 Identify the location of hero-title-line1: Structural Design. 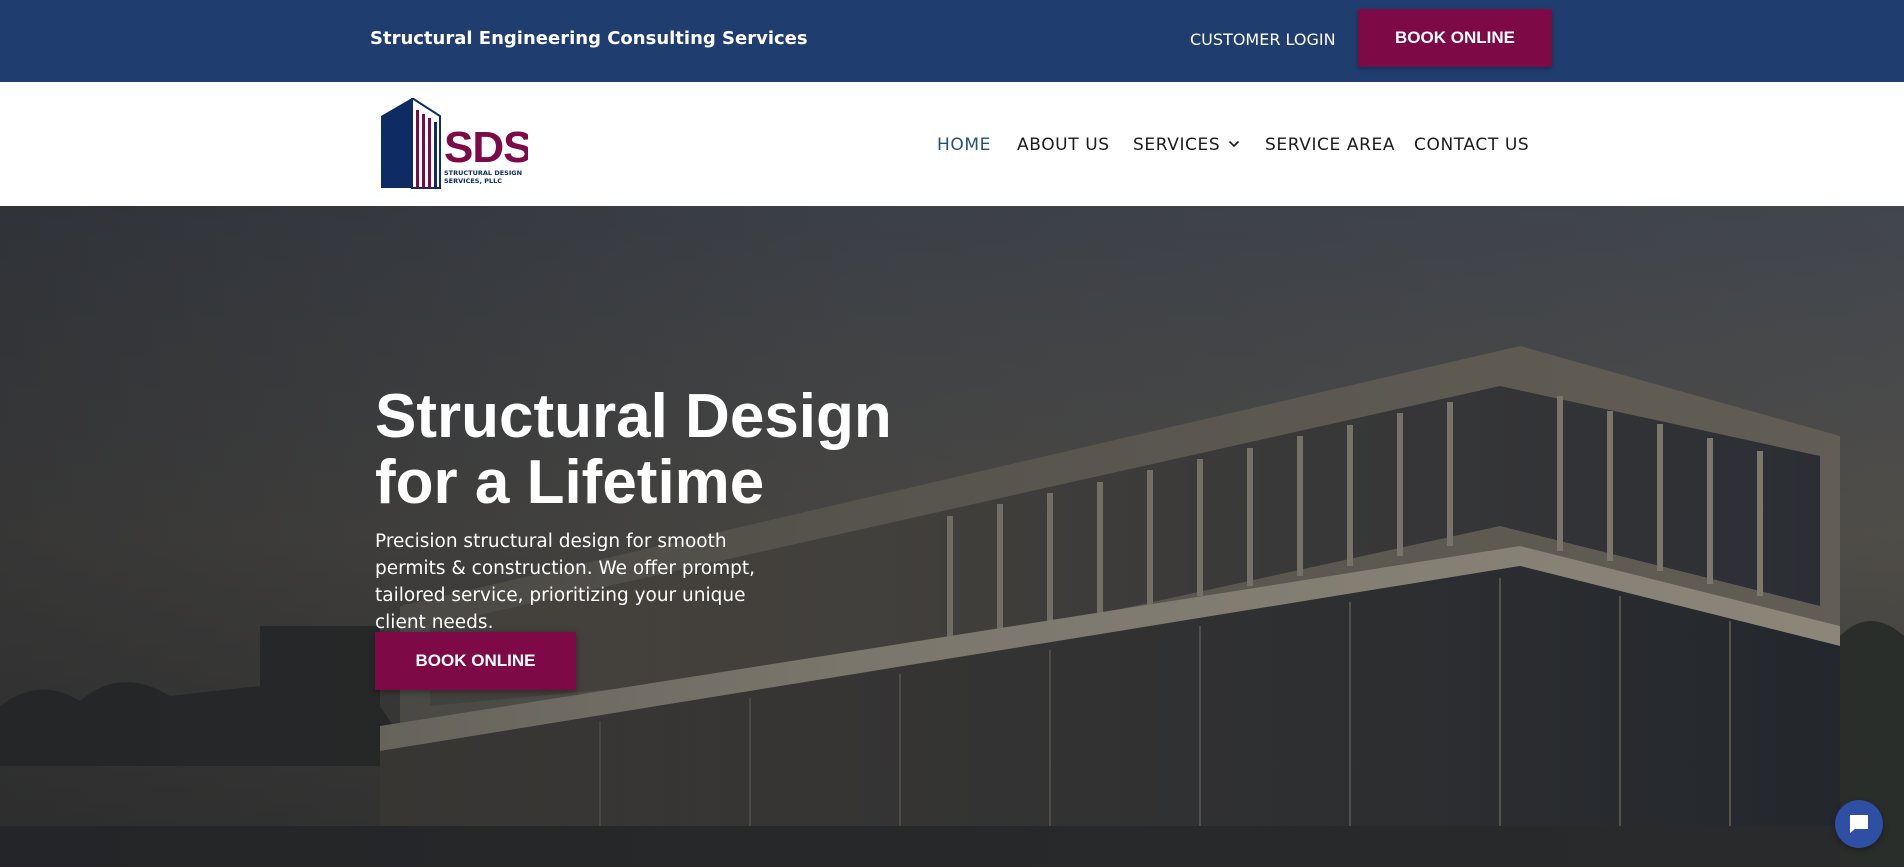
(633, 416).